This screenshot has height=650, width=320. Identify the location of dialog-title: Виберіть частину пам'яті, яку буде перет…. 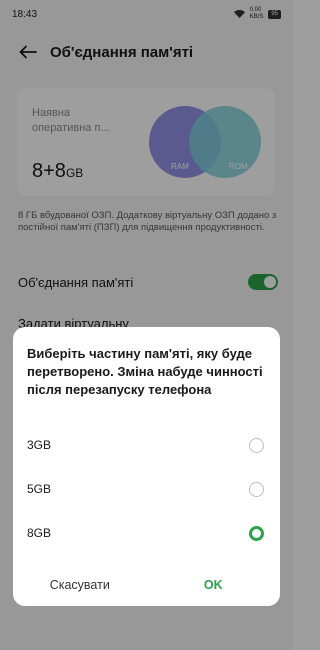
(145, 371).